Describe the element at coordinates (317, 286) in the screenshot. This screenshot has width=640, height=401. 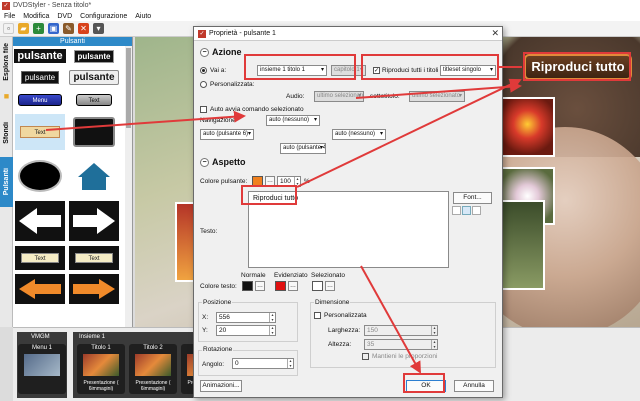
I see `text-color-selected-swatch` at that location.